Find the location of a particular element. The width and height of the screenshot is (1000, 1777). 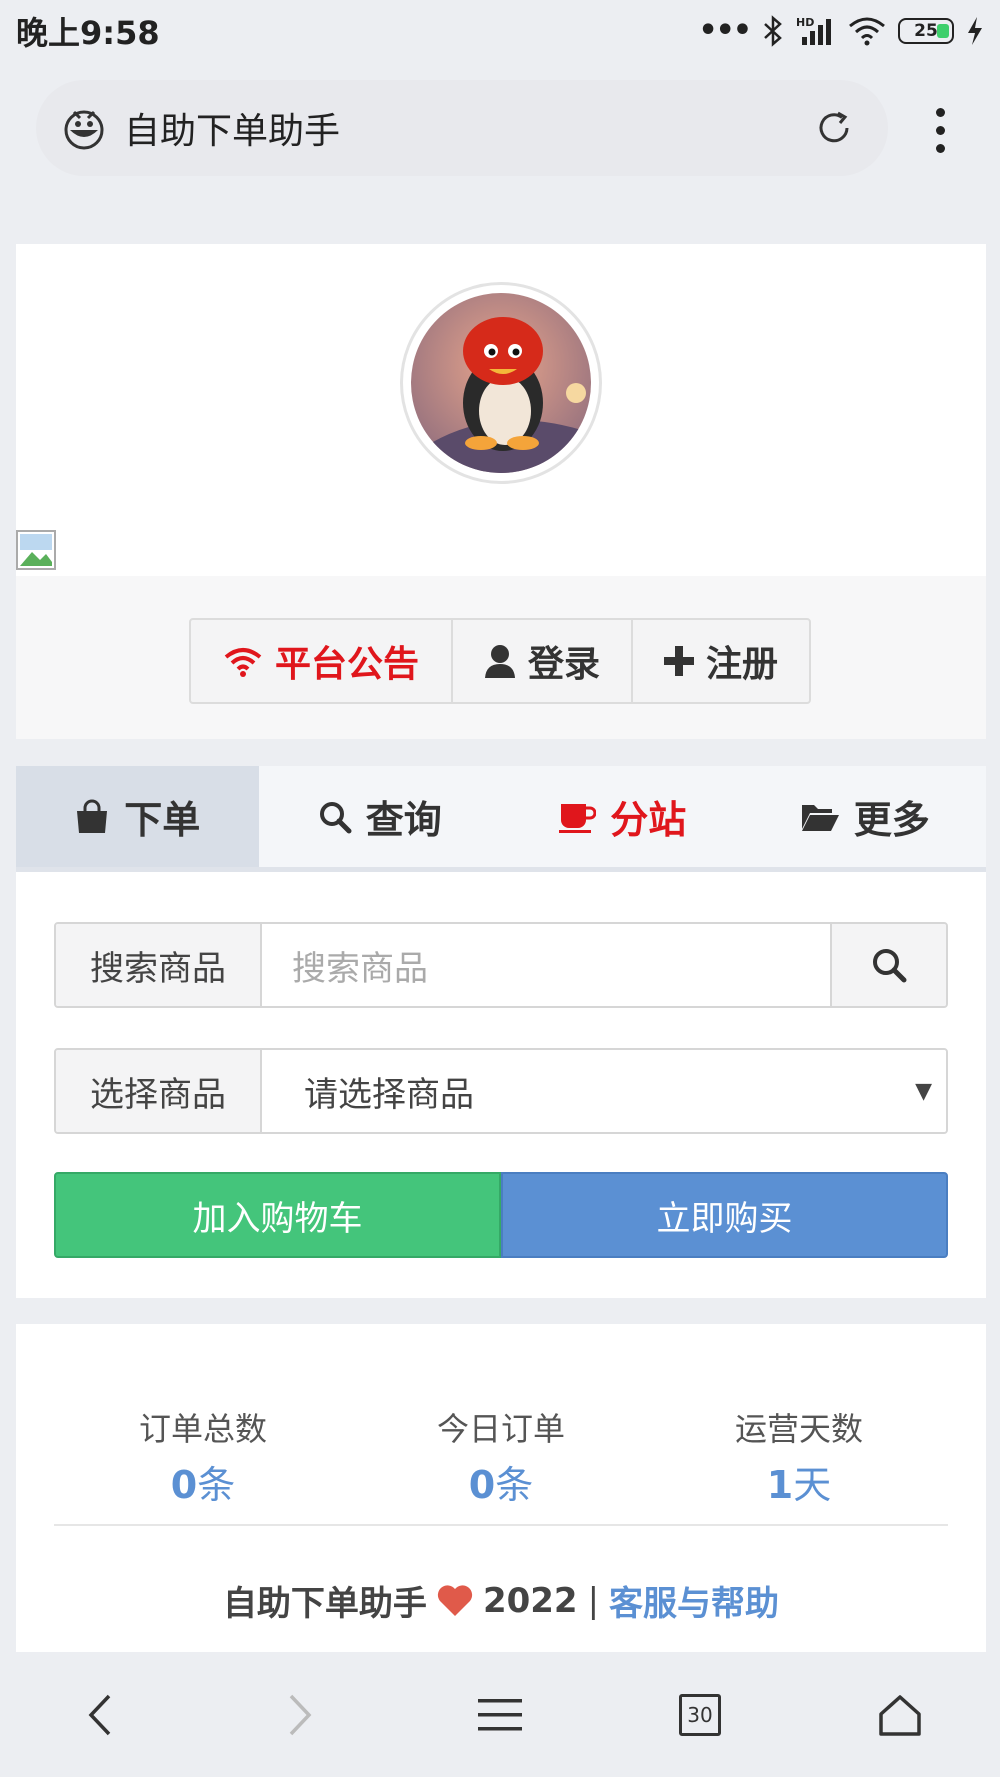

user-icon is located at coordinates (499, 661).